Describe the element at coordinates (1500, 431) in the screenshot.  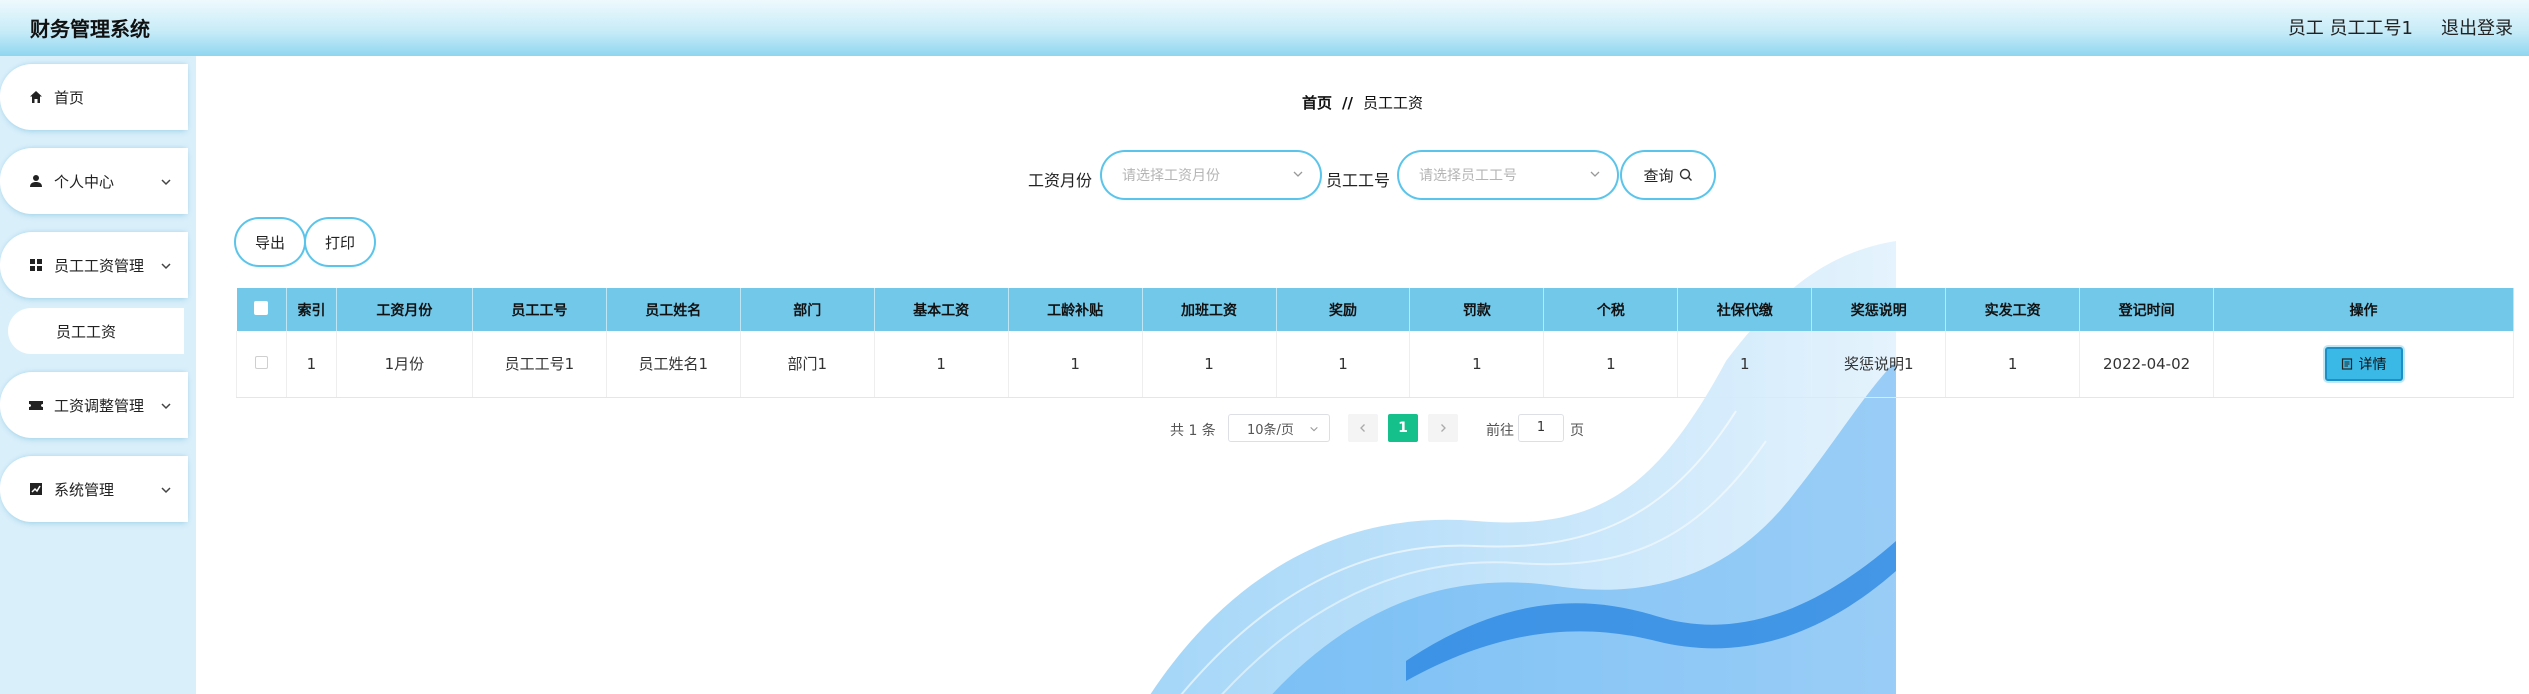
I see `goto-label: 前往` at that location.